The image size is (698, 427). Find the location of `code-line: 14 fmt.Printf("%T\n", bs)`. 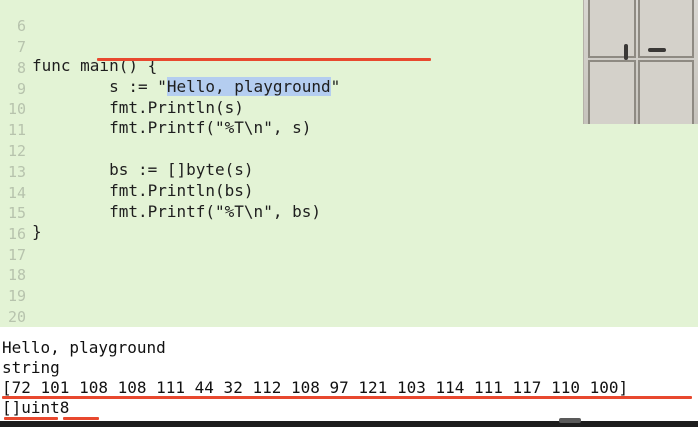

code-line: 14 fmt.Printf("%T\n", bs) is located at coordinates (160, 192).